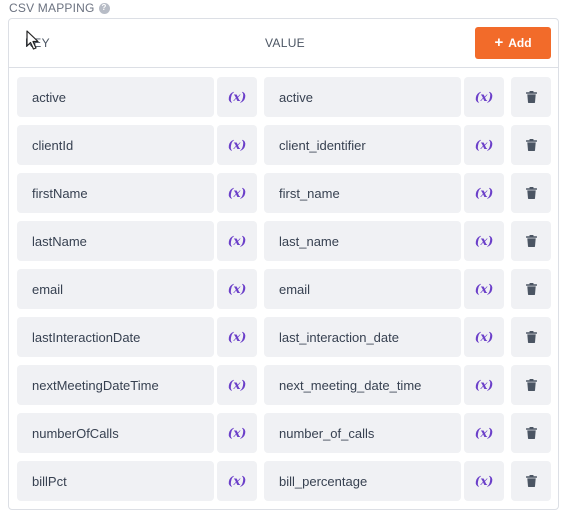  I want to click on key-field: lastName, so click(115, 241).